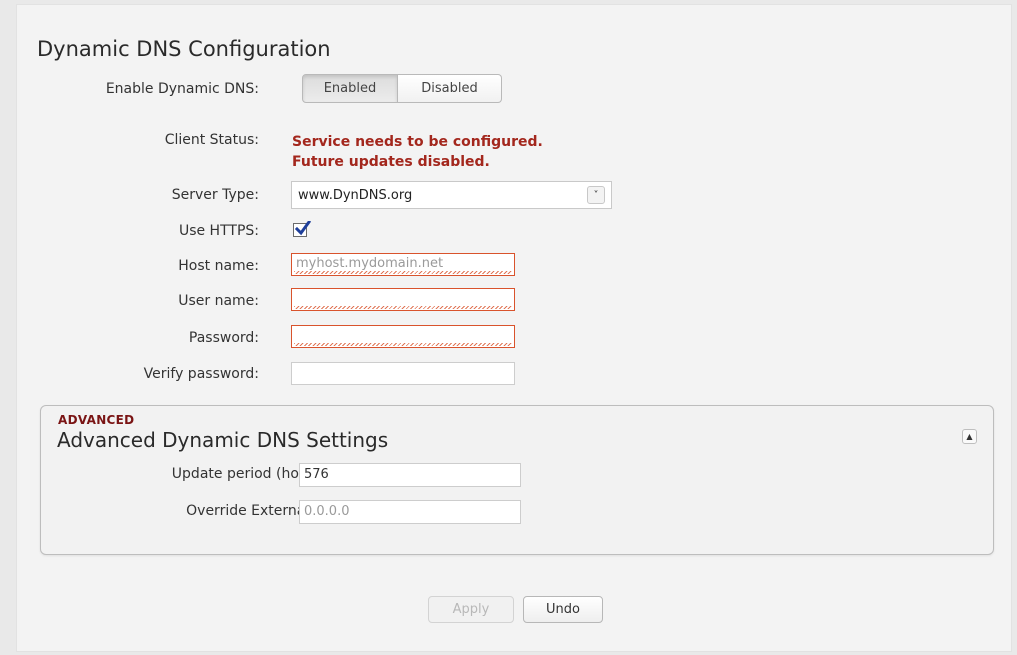 This screenshot has width=1017, height=655. What do you see at coordinates (218, 231) in the screenshot?
I see `use-https-label: Use HTTPS:` at bounding box center [218, 231].